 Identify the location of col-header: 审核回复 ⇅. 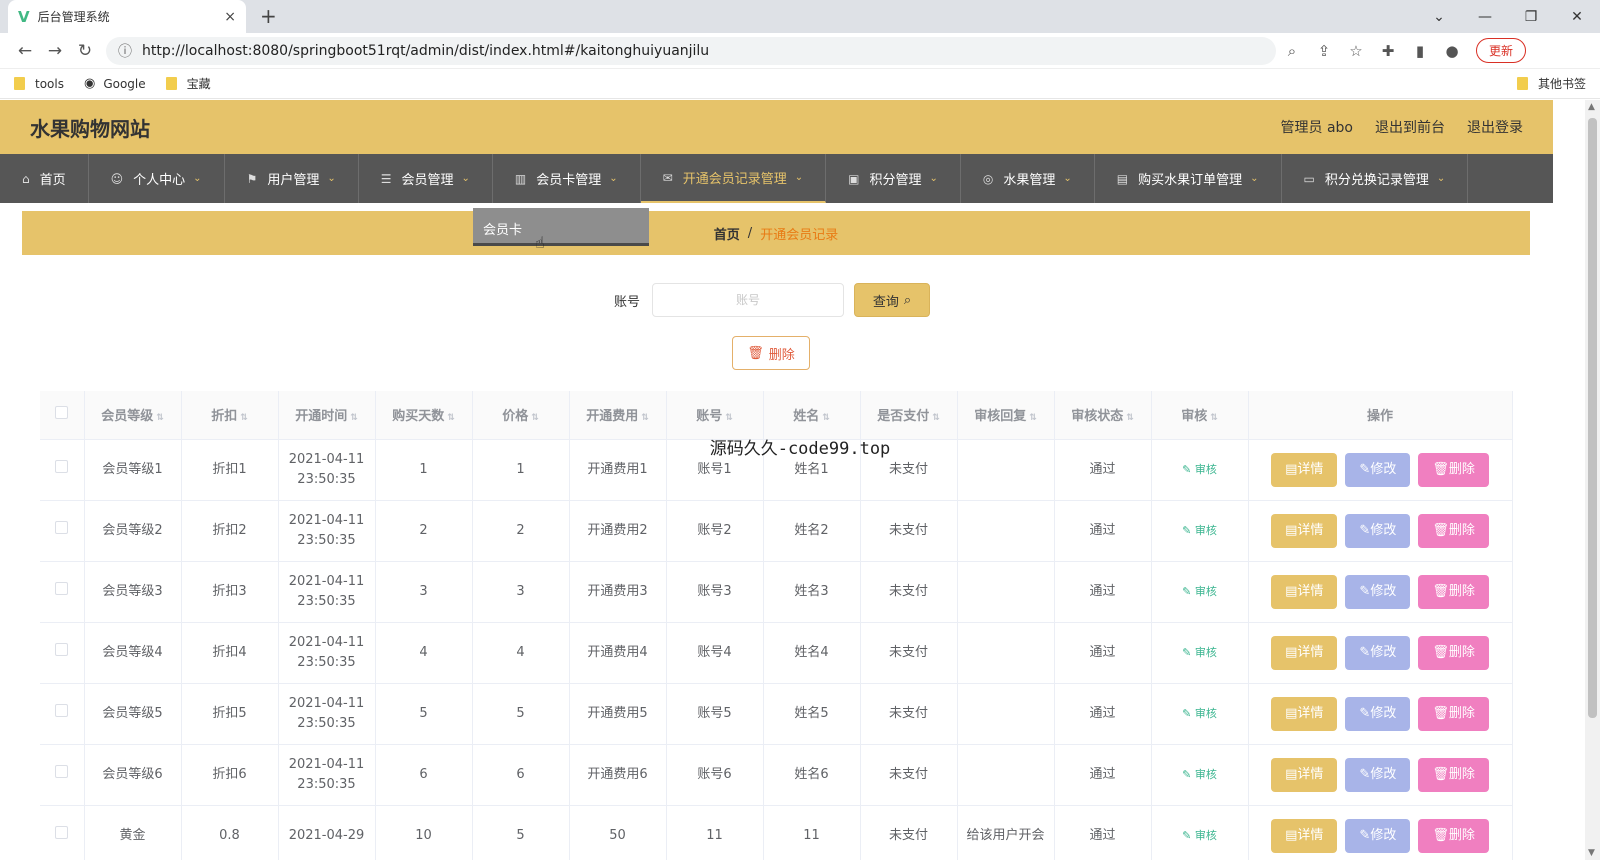
(1006, 415).